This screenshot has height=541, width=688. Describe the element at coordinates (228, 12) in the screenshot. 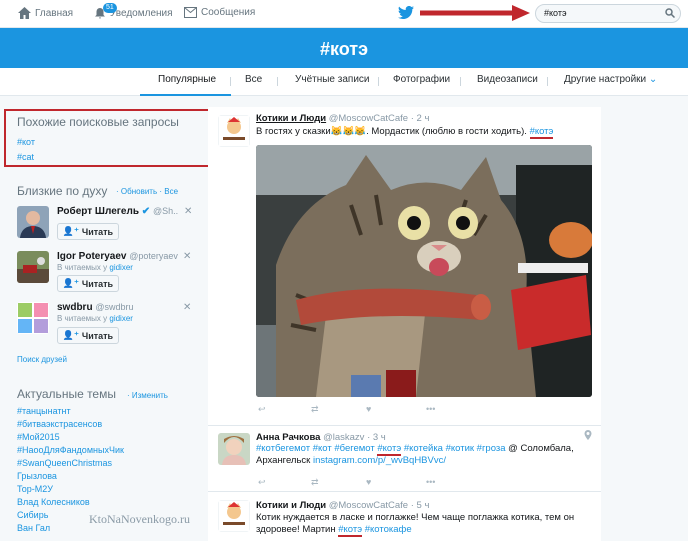

I see `nav-messages-label: Сообщения` at that location.